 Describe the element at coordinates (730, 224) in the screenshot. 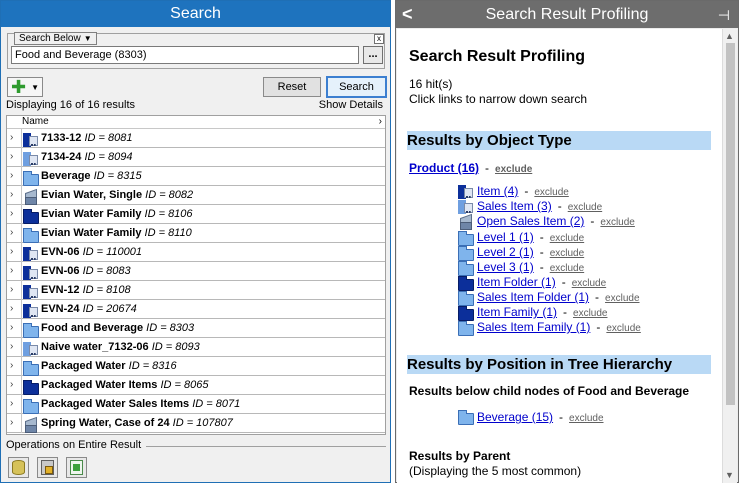

I see `scroll-thumb` at that location.